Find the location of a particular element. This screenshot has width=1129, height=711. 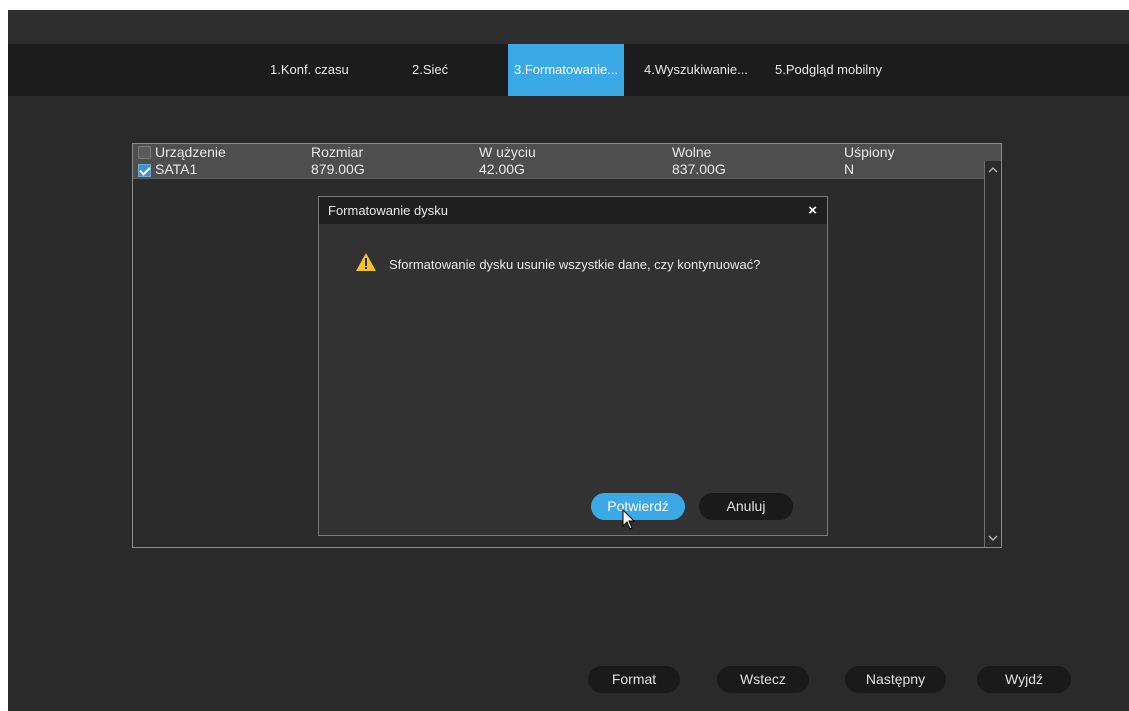

format-button: Format is located at coordinates (634, 679).